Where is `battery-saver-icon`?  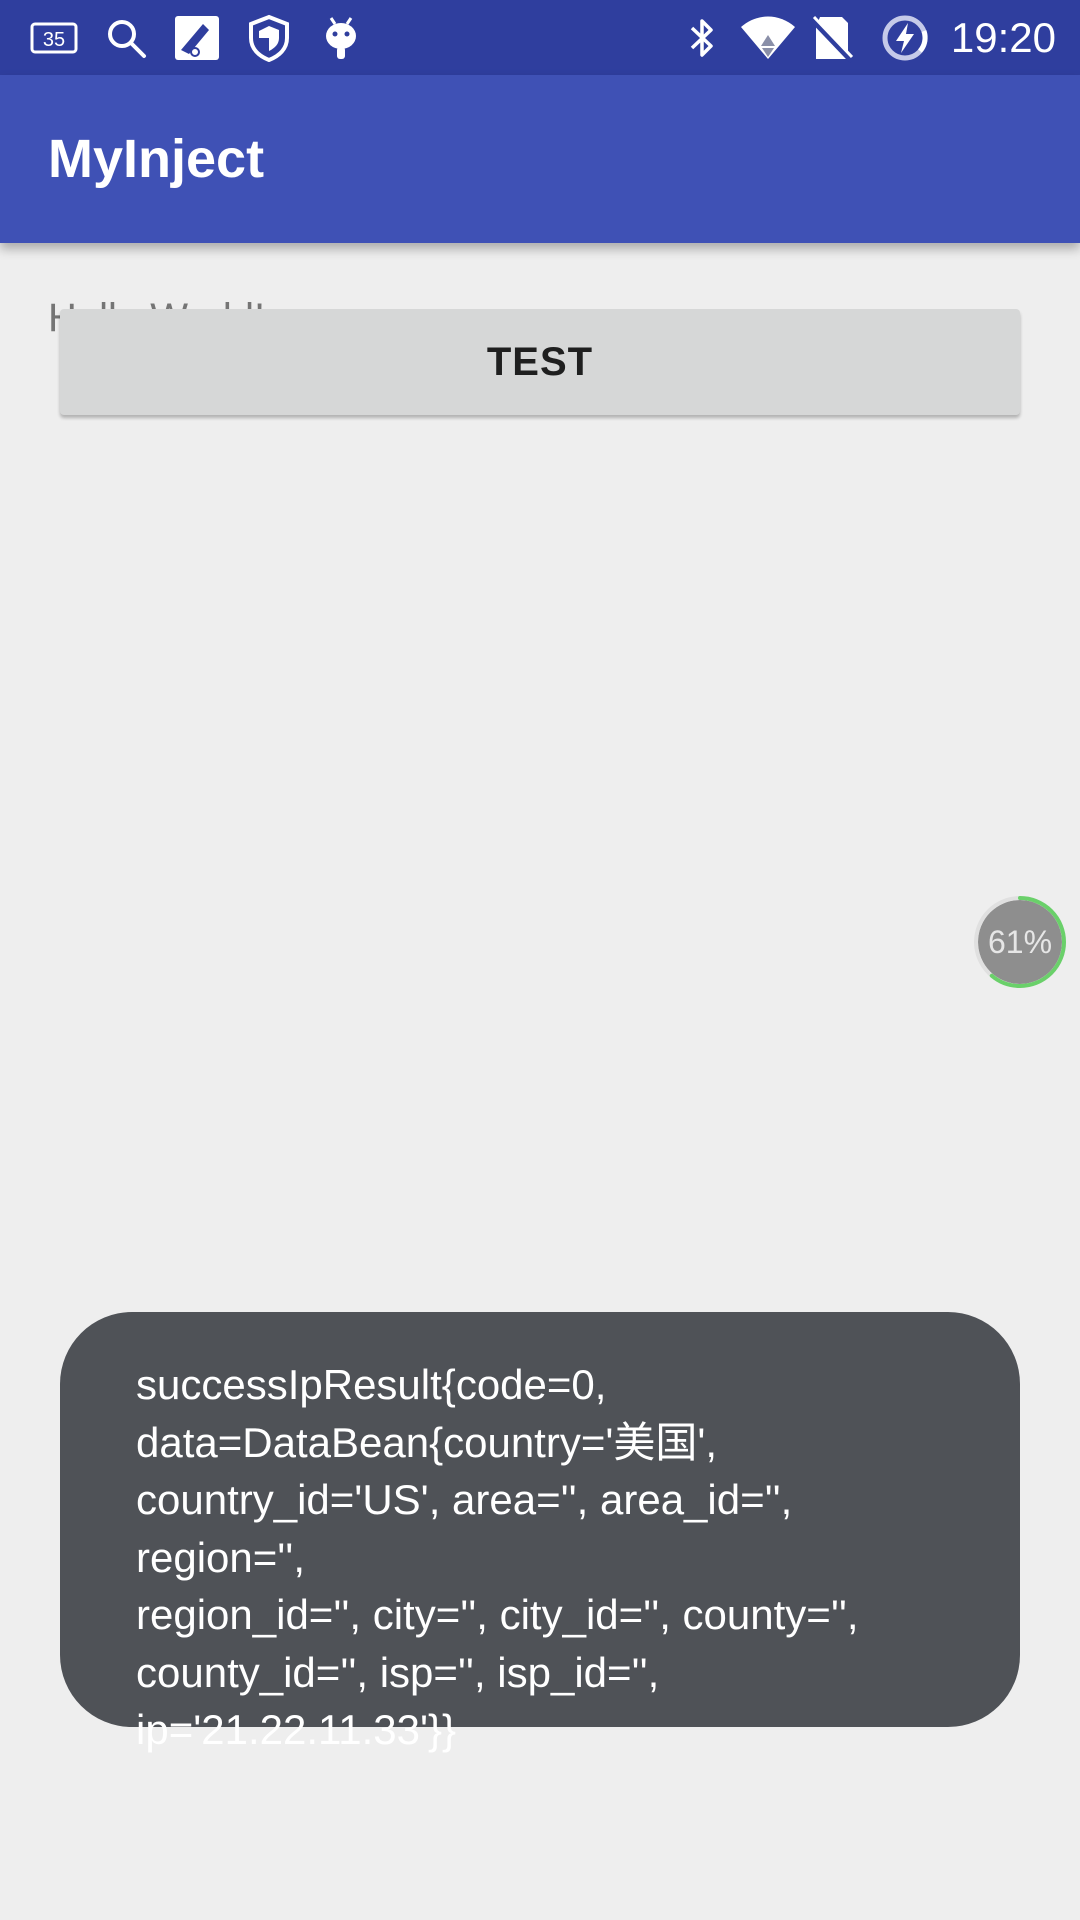 battery-saver-icon is located at coordinates (905, 37).